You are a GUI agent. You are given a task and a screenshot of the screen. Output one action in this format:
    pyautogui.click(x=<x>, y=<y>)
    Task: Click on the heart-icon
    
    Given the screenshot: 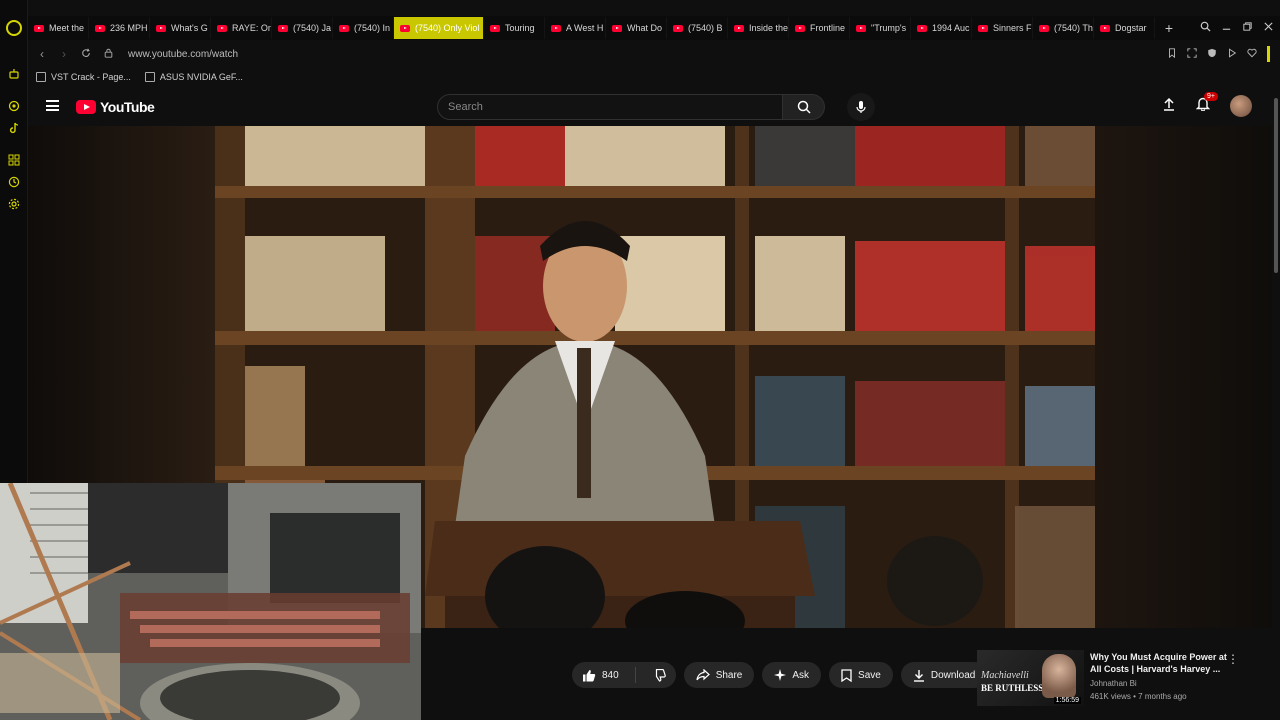 What is the action you would take?
    pyautogui.click(x=1252, y=54)
    